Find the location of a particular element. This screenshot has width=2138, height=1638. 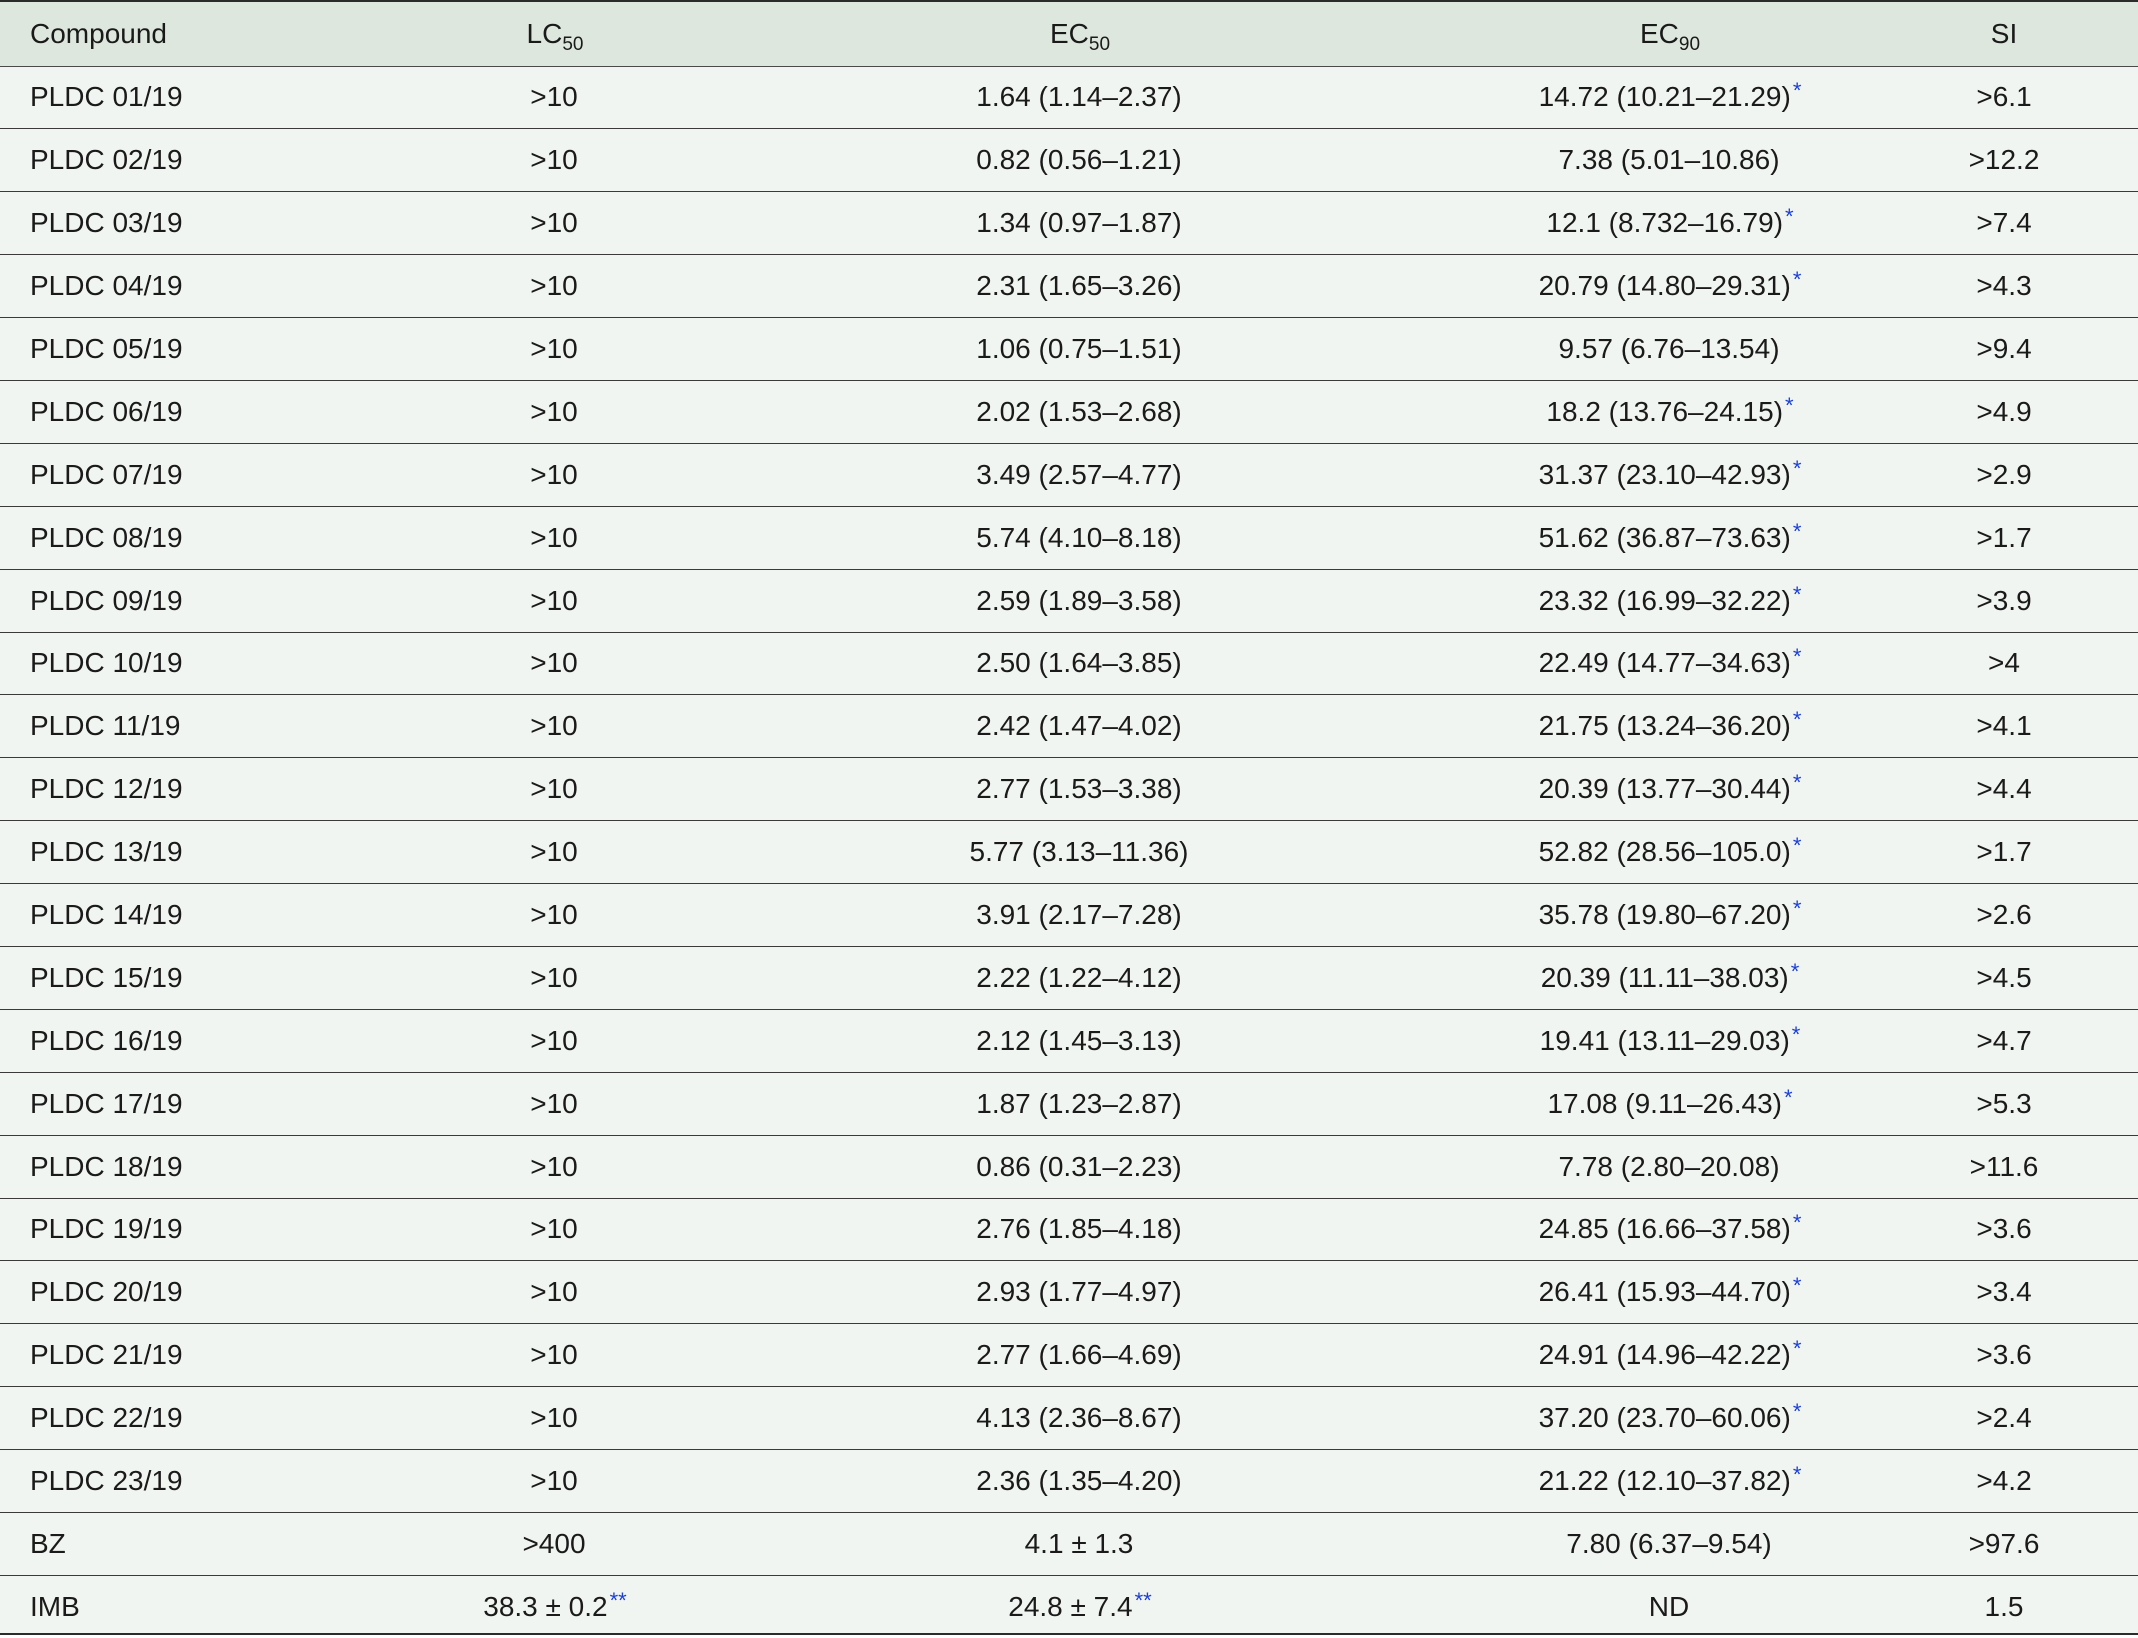

cell-si: >97.6 is located at coordinates (2004, 1544).